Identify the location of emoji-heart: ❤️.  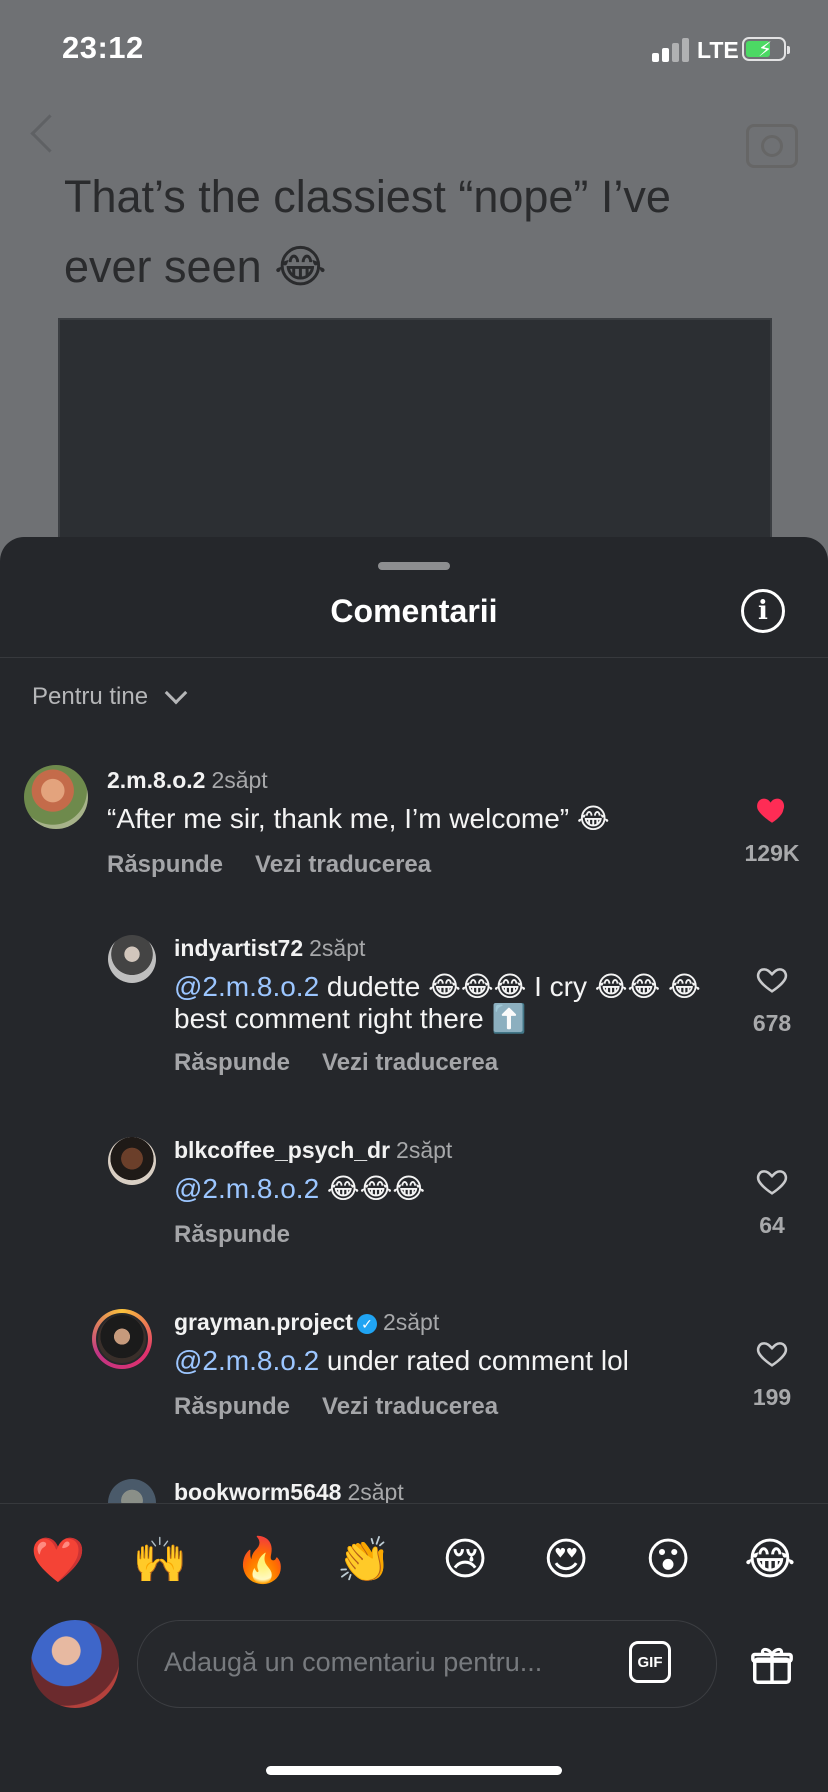
(58, 1560).